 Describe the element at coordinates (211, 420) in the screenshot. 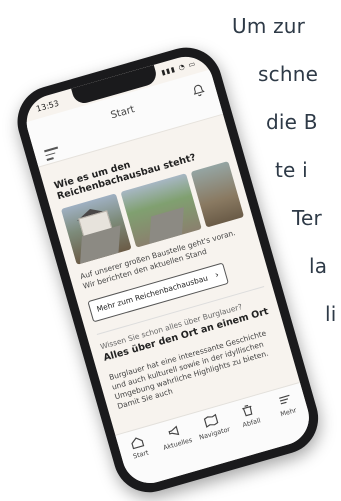

I see `map-icon` at that location.